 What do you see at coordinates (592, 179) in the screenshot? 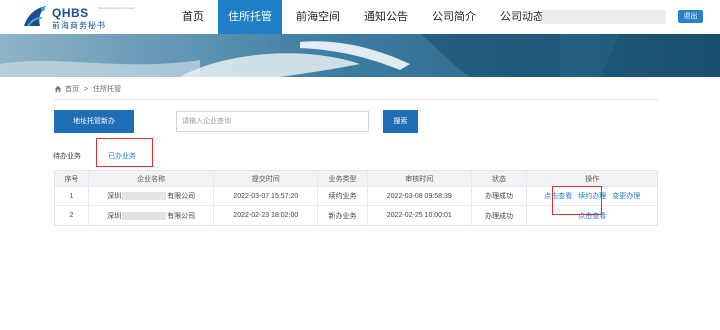
I see `col-header-actions: 操作` at bounding box center [592, 179].